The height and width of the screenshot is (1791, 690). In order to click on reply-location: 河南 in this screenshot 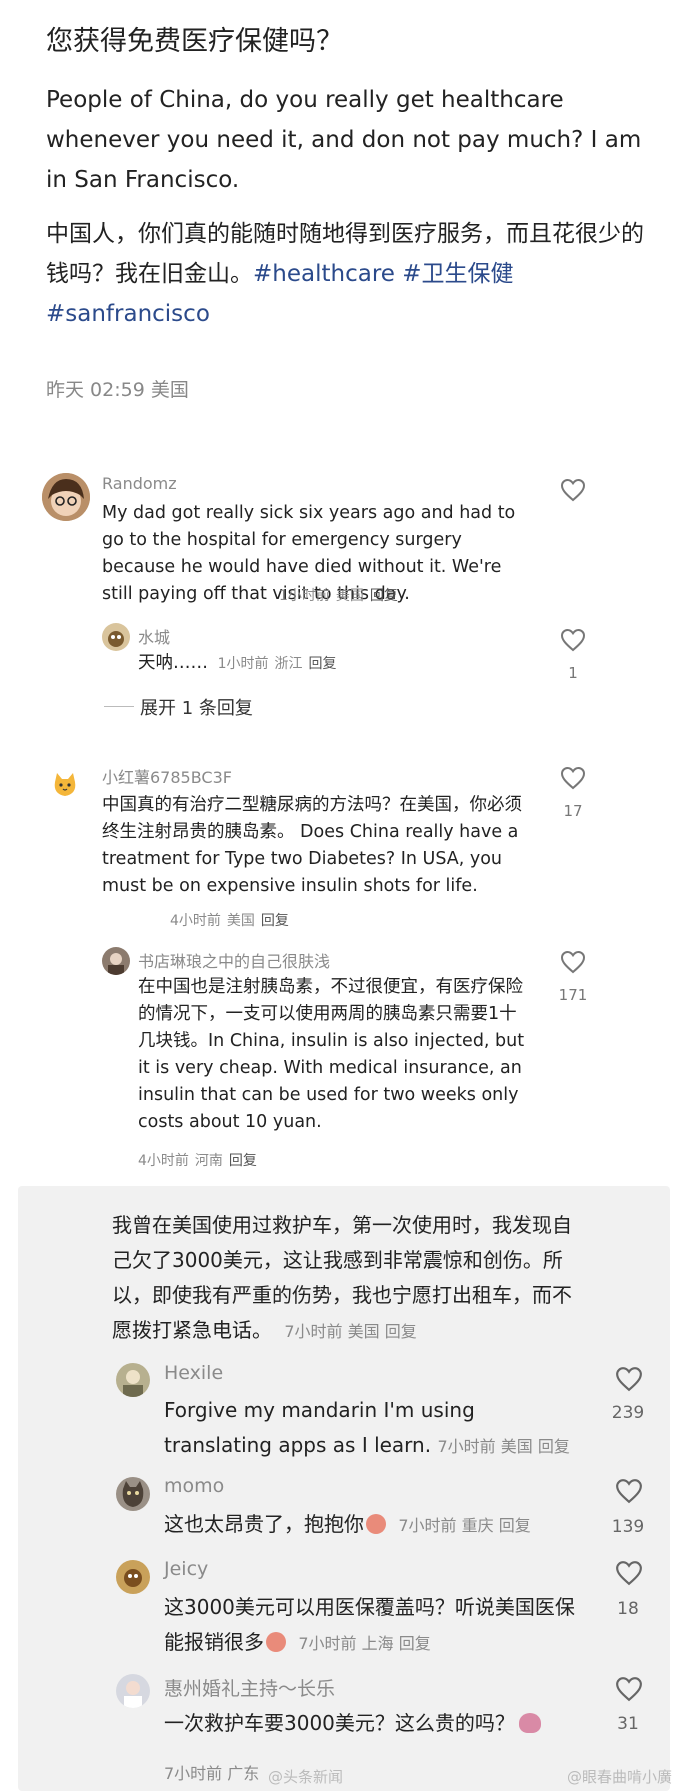, I will do `click(208, 1161)`.